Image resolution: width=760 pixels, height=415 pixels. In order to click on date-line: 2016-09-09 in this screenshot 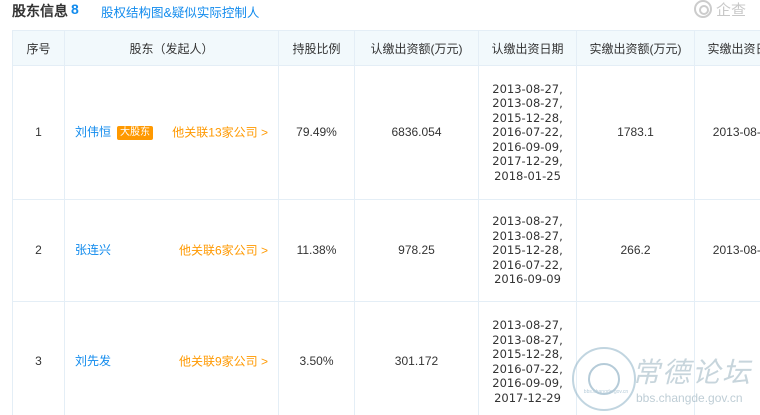, I will do `click(527, 279)`.